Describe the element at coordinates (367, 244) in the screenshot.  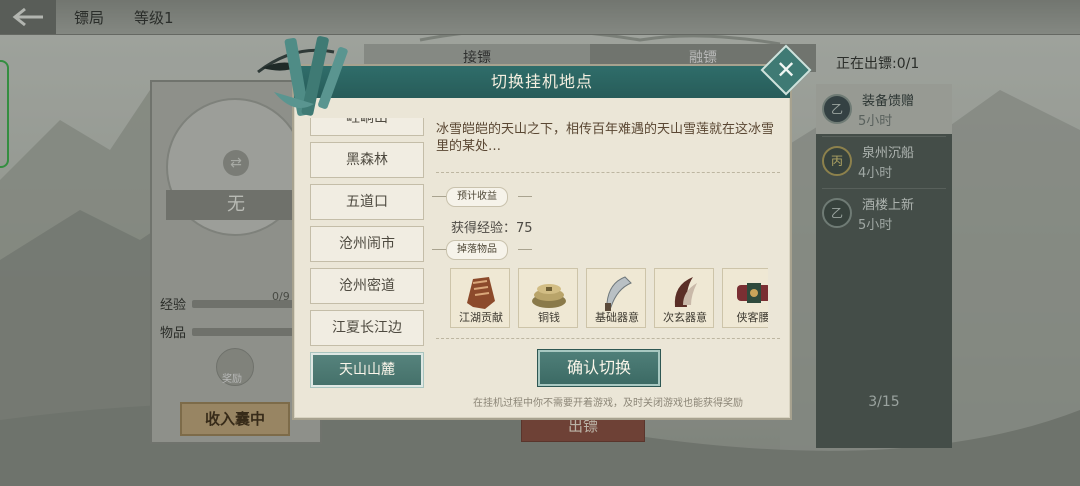
I see `location-item: 沧州闹市` at that location.